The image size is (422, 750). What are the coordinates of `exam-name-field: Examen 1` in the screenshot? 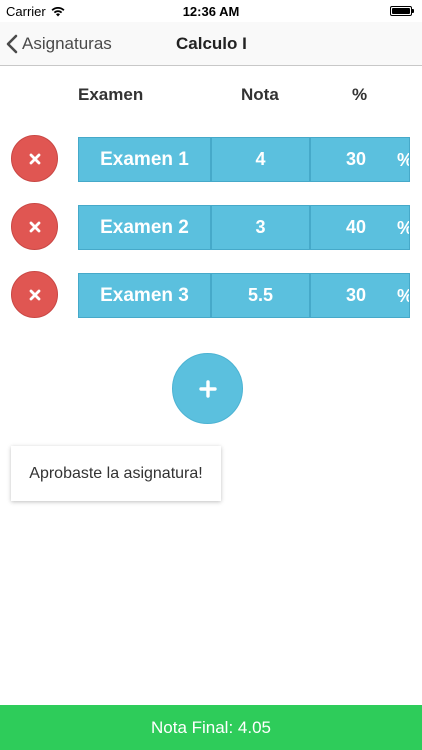 It's located at (144, 159).